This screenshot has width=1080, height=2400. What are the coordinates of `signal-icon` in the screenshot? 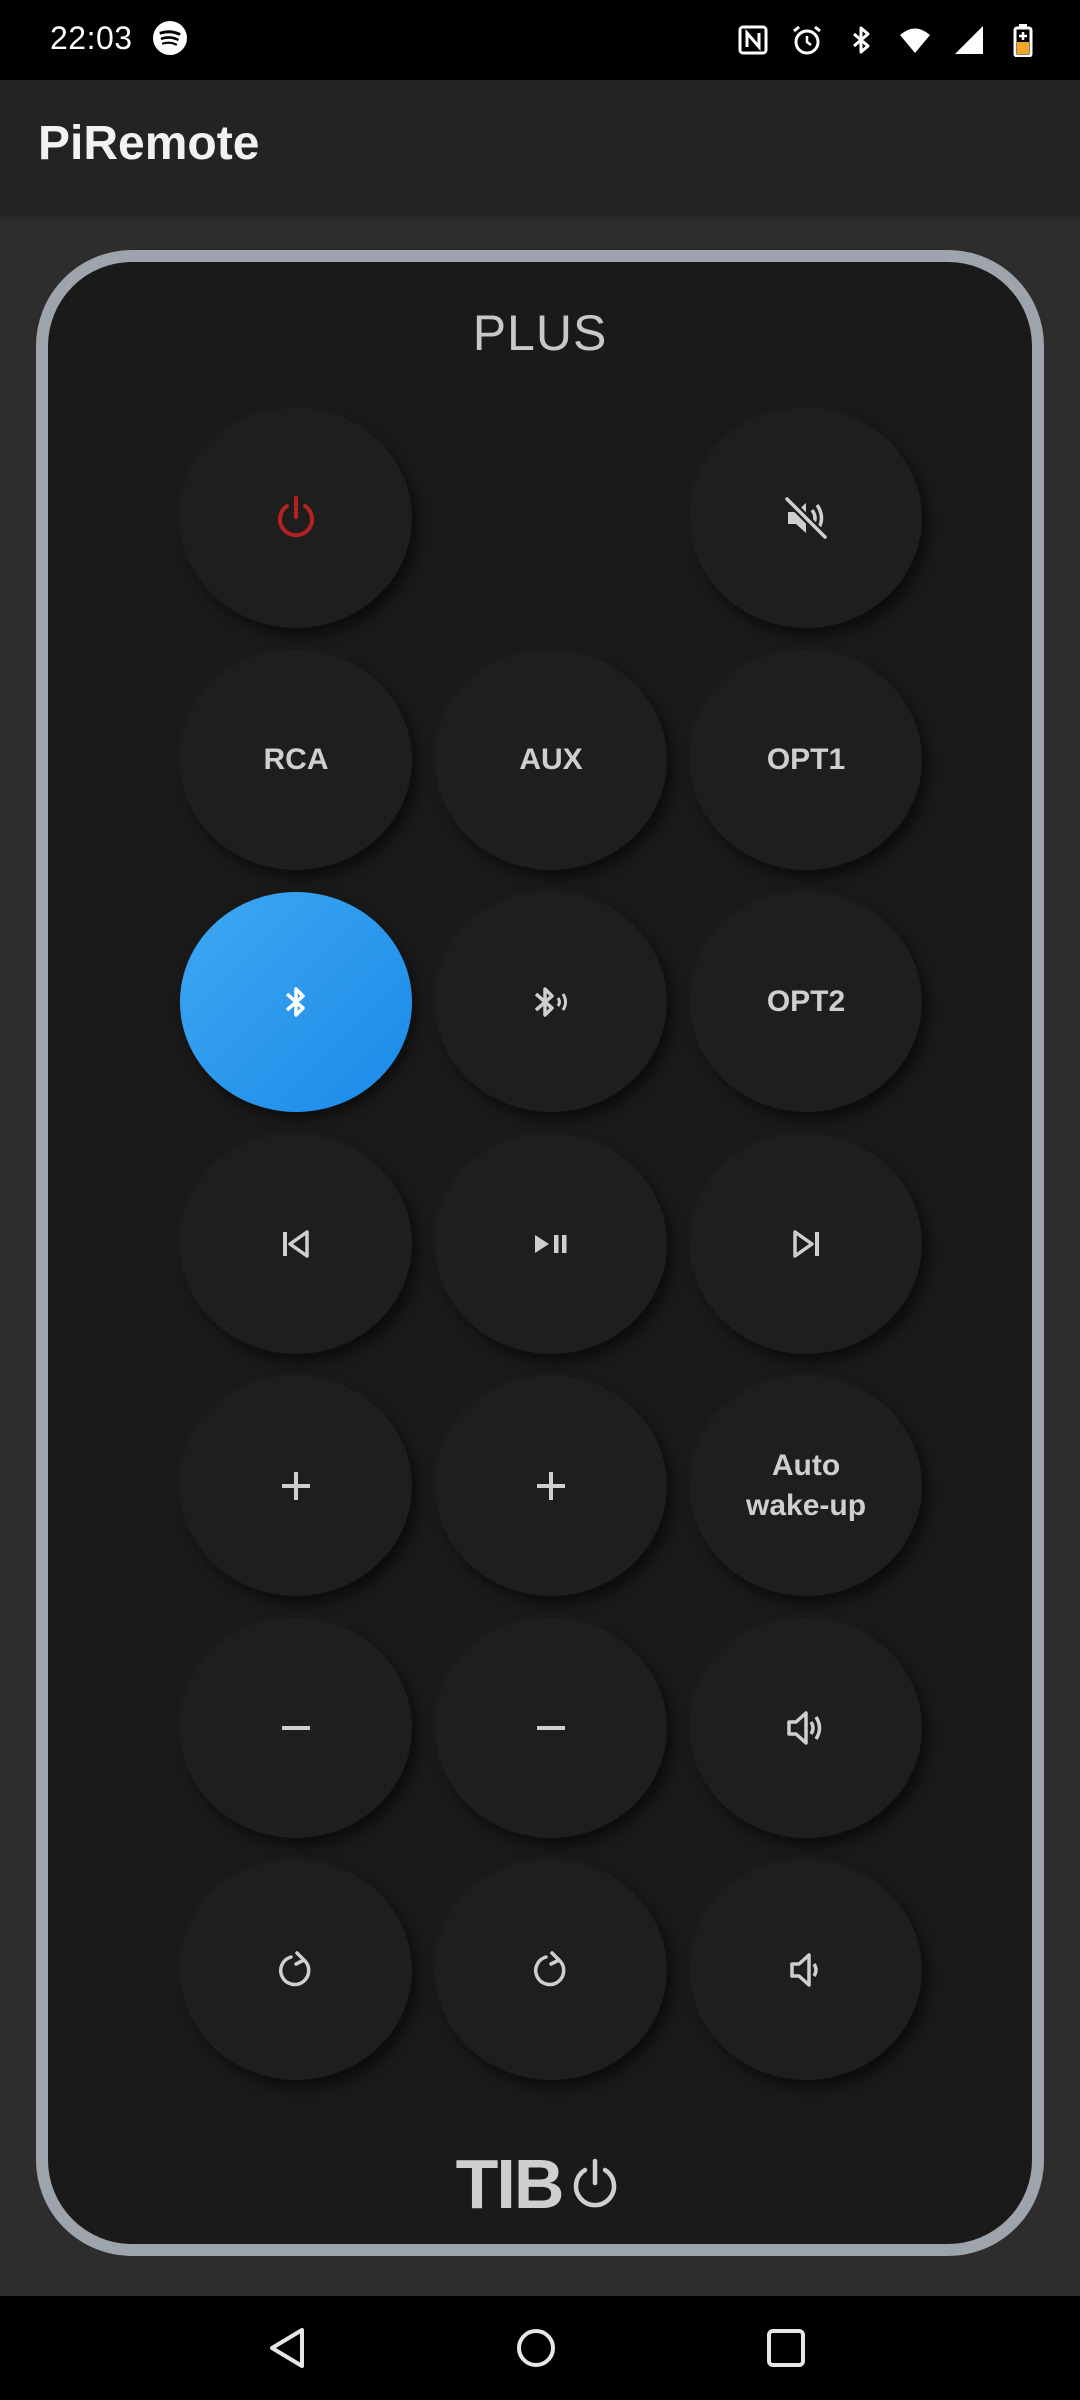 It's located at (969, 40).